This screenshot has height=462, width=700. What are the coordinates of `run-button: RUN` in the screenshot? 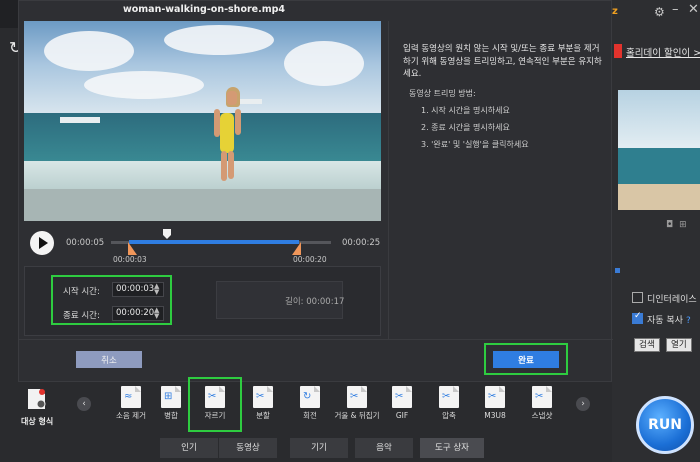 It's located at (665, 425).